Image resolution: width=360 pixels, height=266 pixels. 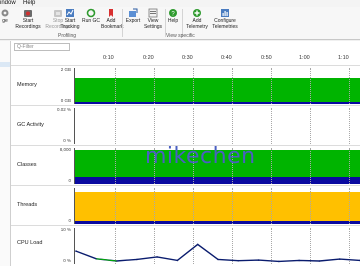 I want to click on threads-plot, so click(x=217, y=206).